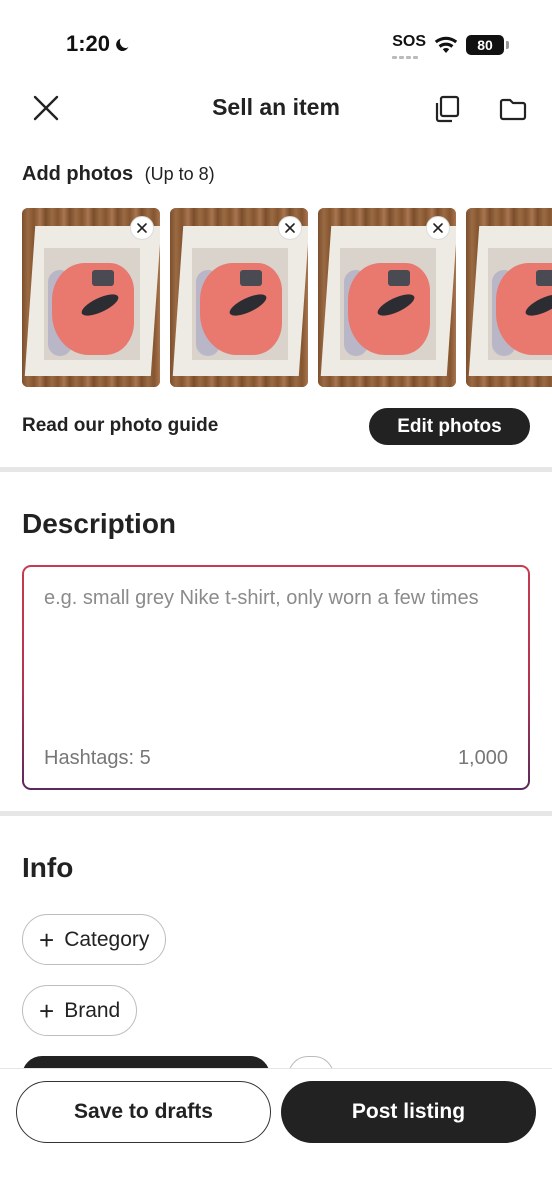 The image size is (552, 1200). I want to click on description-heading: Description, so click(99, 523).